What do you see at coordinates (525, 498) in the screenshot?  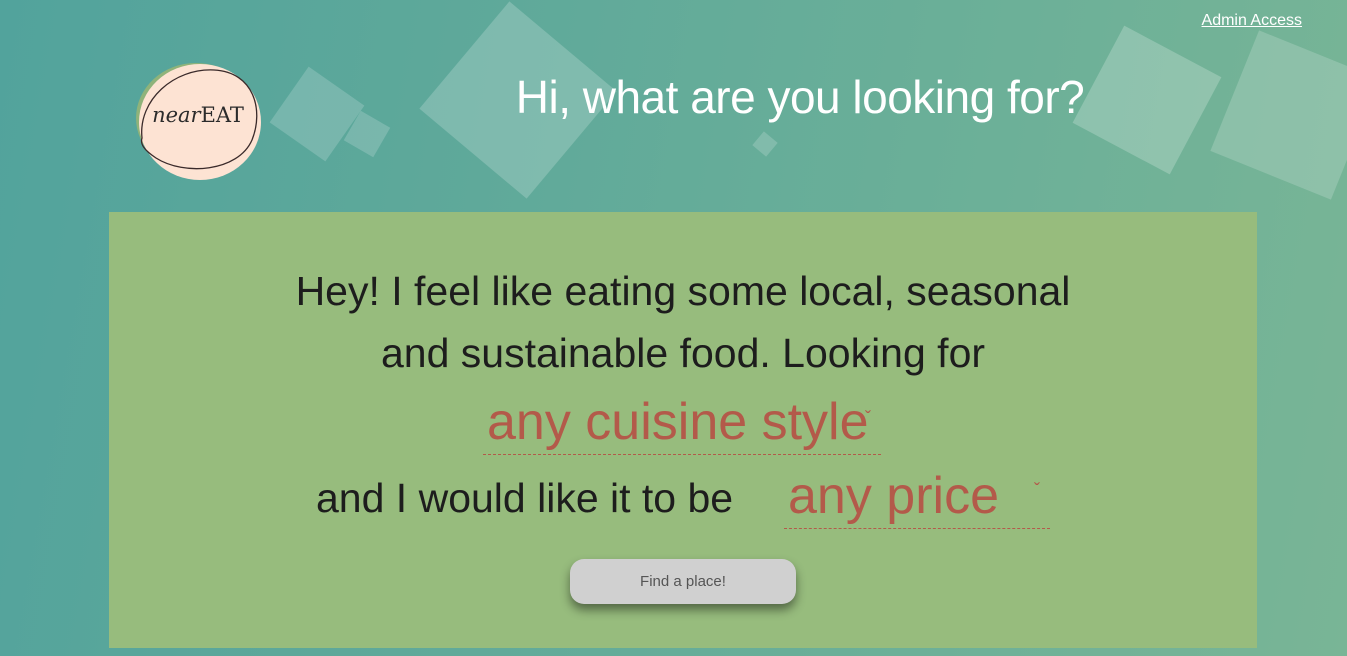 I see `price-prefix-text: and I would like it to be` at bounding box center [525, 498].